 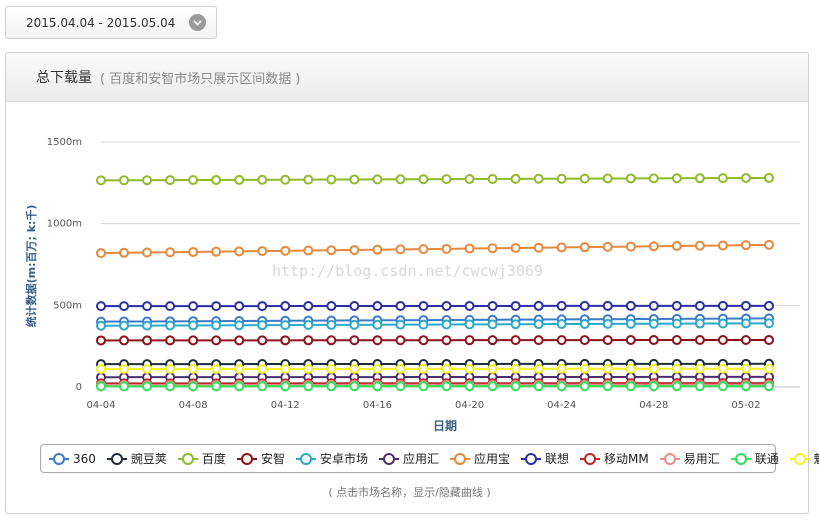 What do you see at coordinates (272, 459) in the screenshot?
I see `legend-label: 安智` at bounding box center [272, 459].